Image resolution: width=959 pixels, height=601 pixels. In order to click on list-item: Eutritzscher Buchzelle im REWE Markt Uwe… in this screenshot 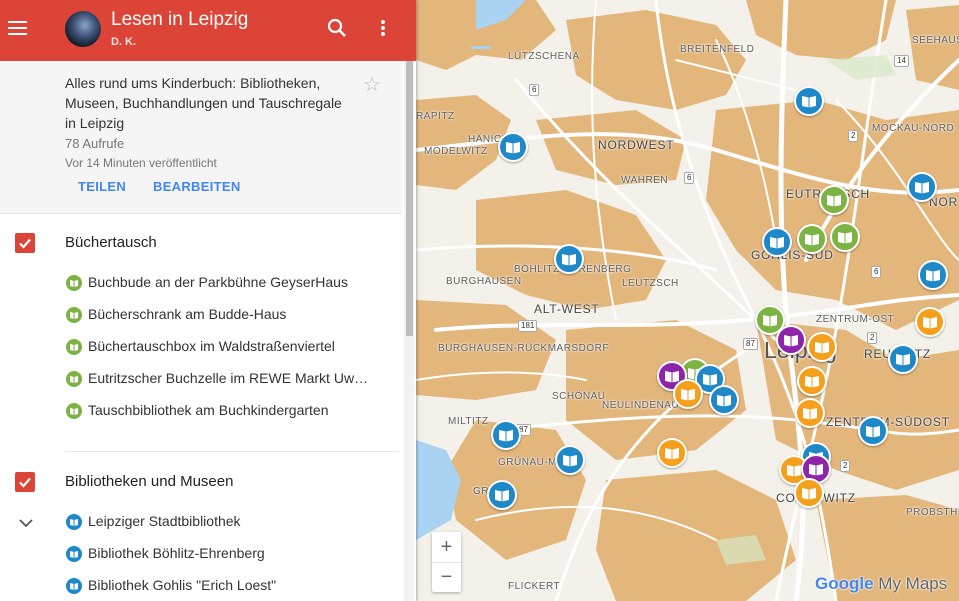, I will do `click(226, 379)`.